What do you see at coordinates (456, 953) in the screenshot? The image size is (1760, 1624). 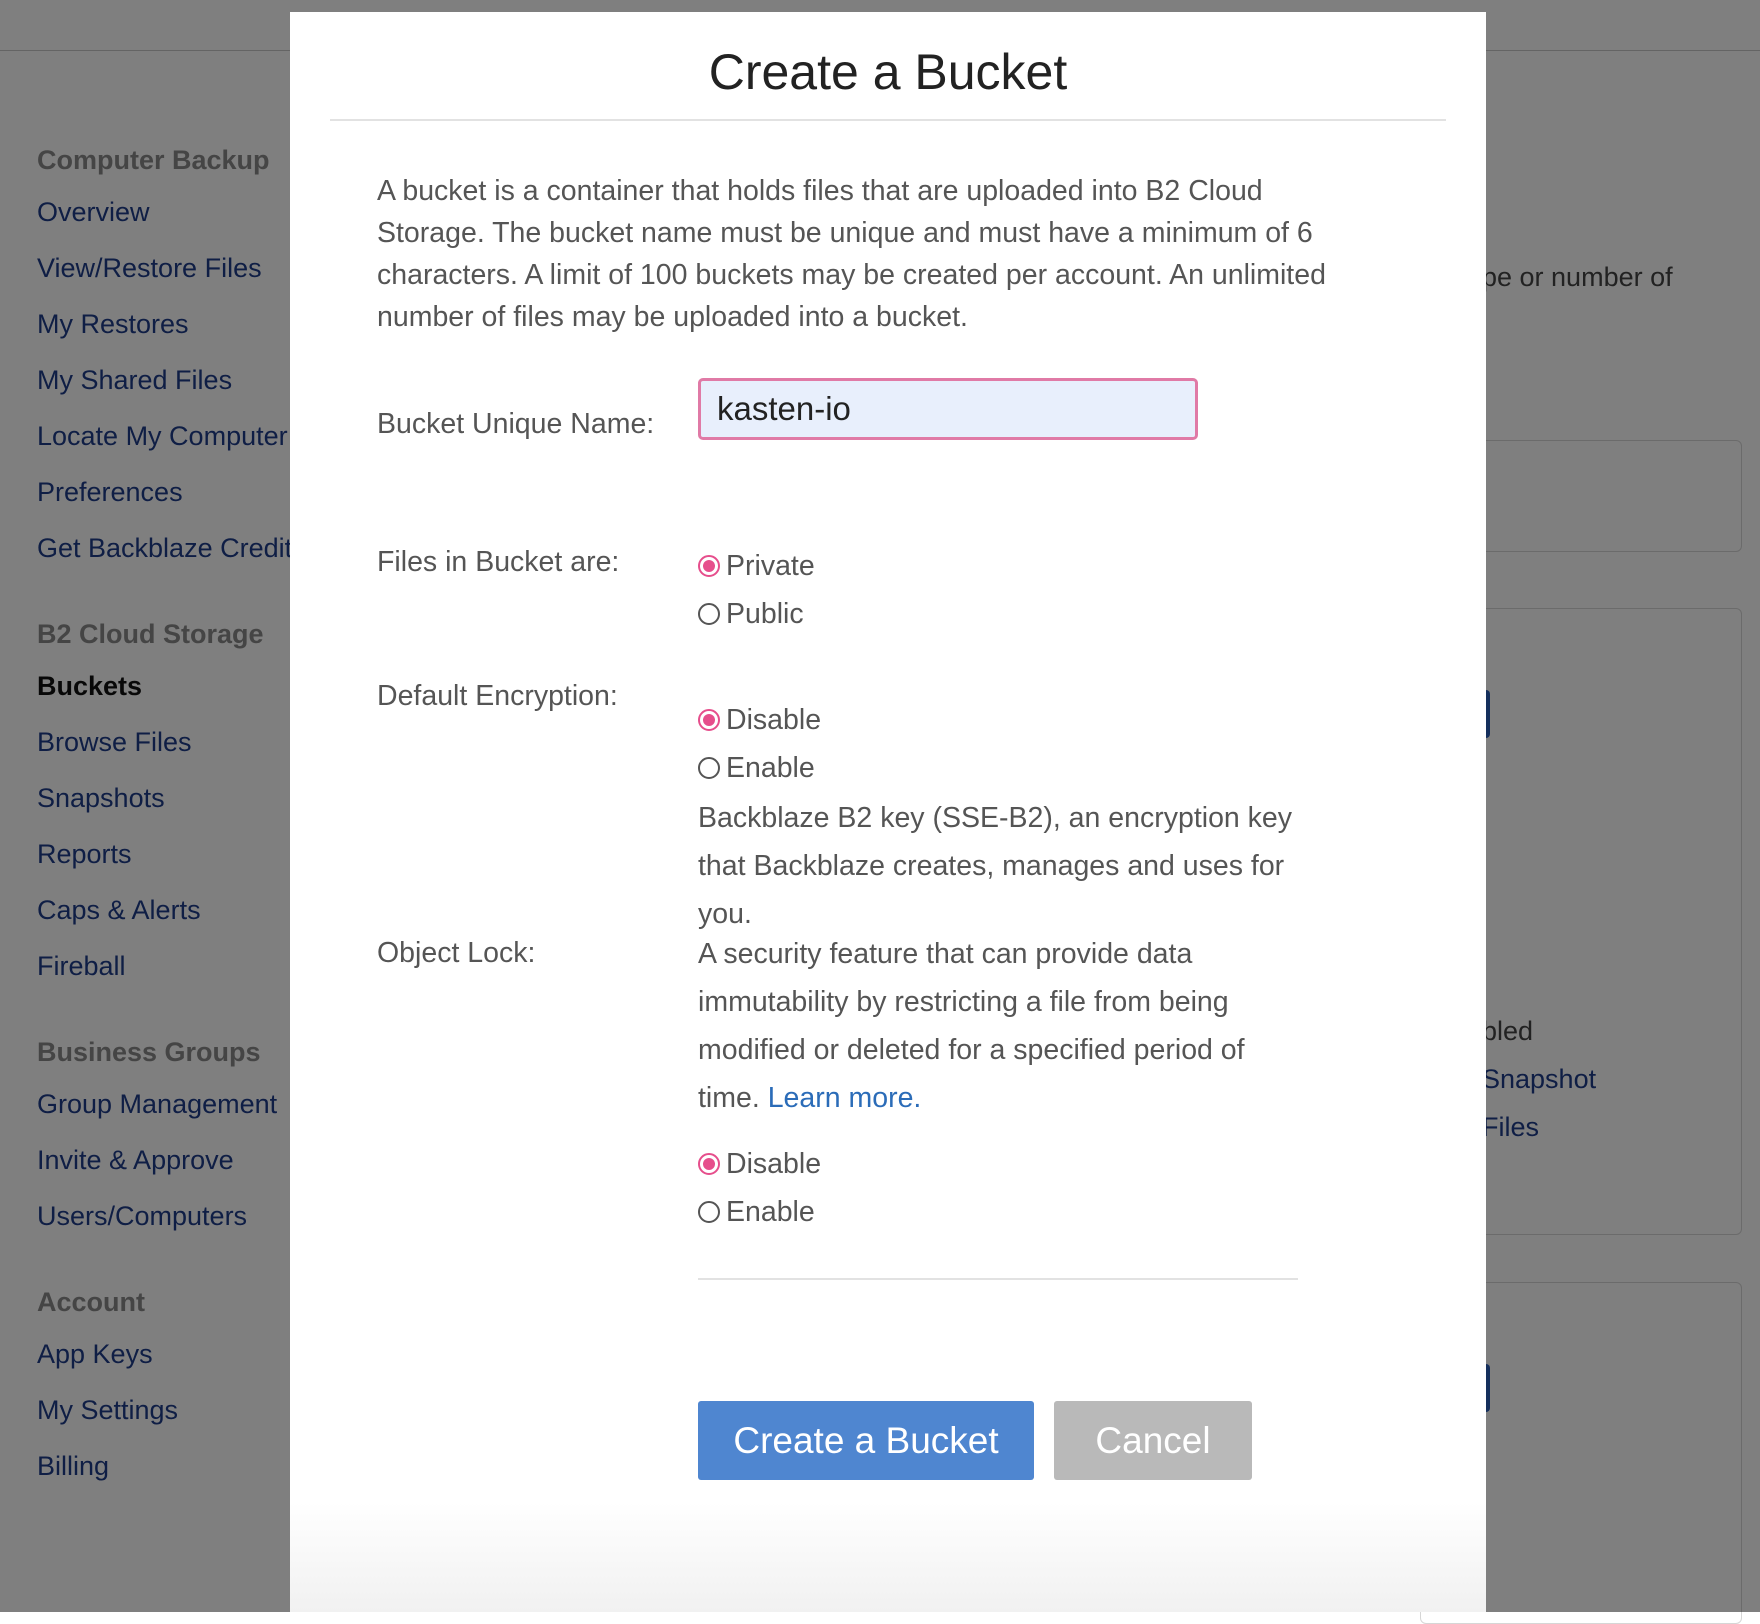 I see `object-lock-label: Object Lock:` at bounding box center [456, 953].